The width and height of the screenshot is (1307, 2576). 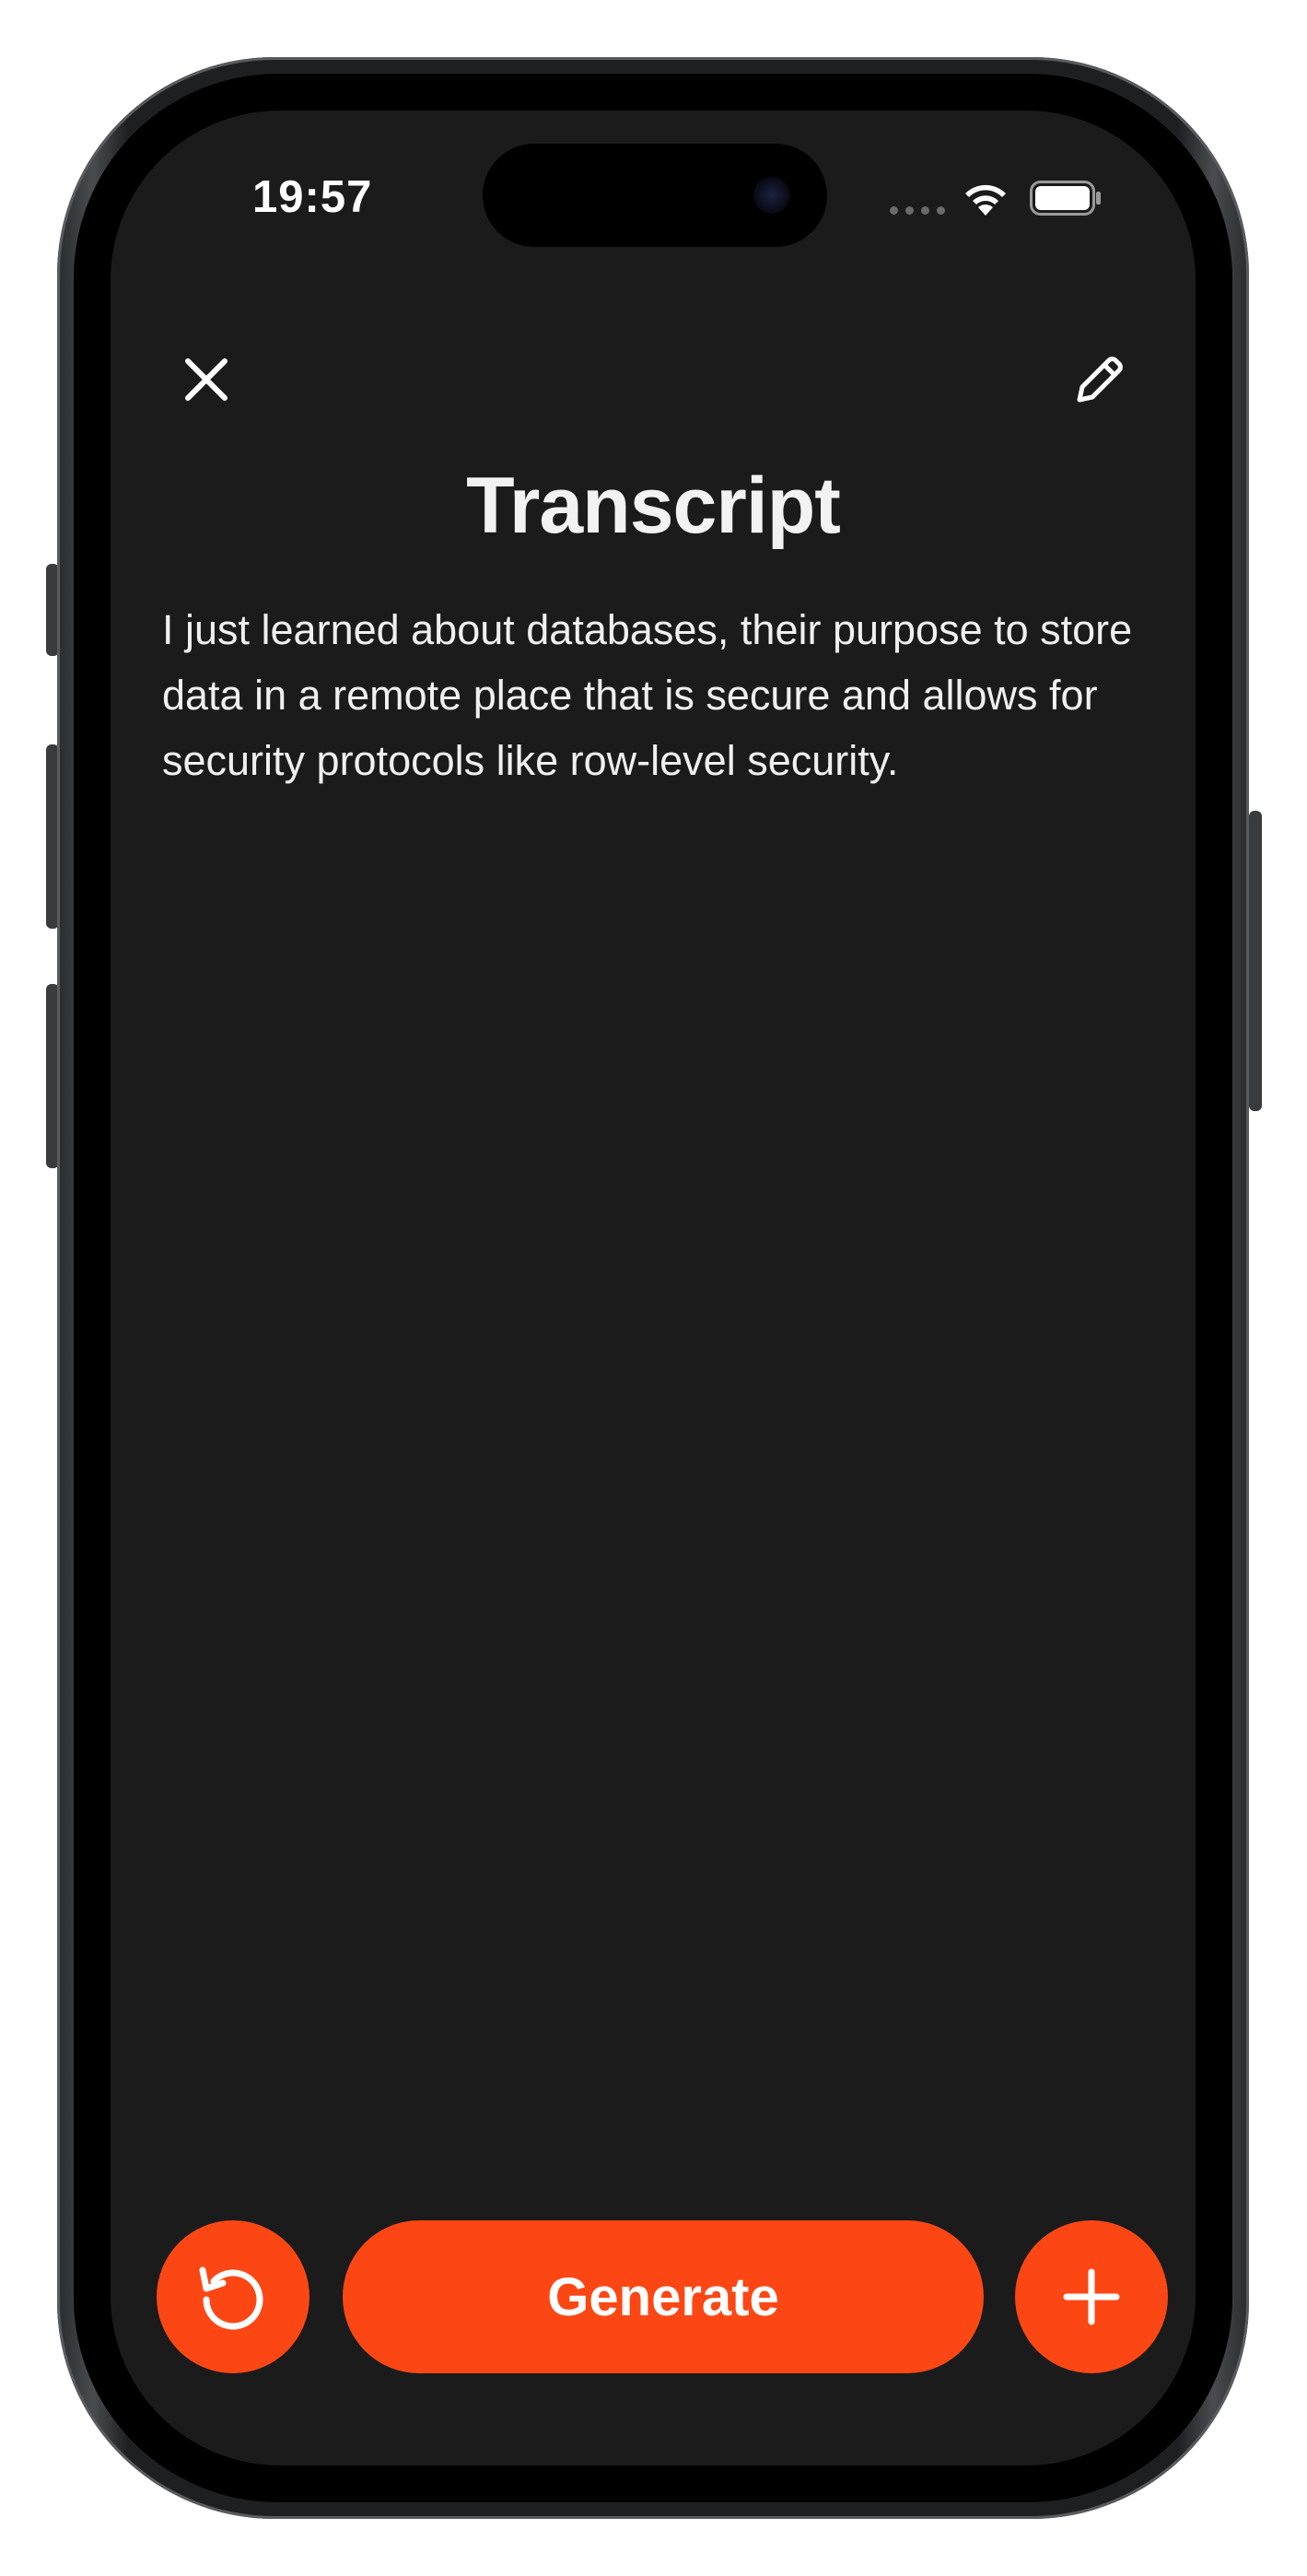 I want to click on add-button, so click(x=1091, y=2296).